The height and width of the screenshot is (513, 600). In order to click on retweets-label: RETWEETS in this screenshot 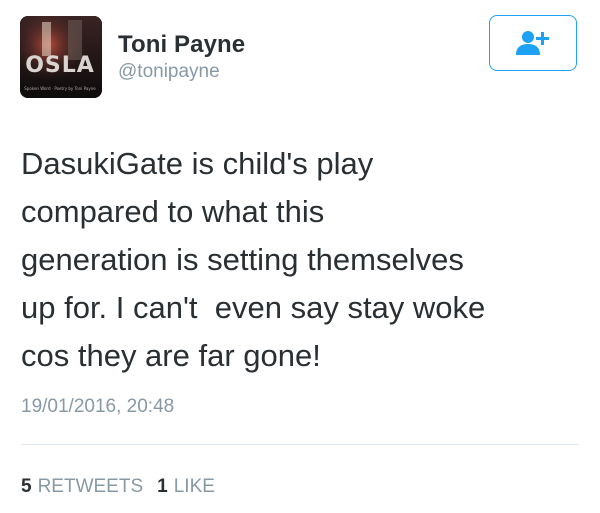, I will do `click(90, 486)`.